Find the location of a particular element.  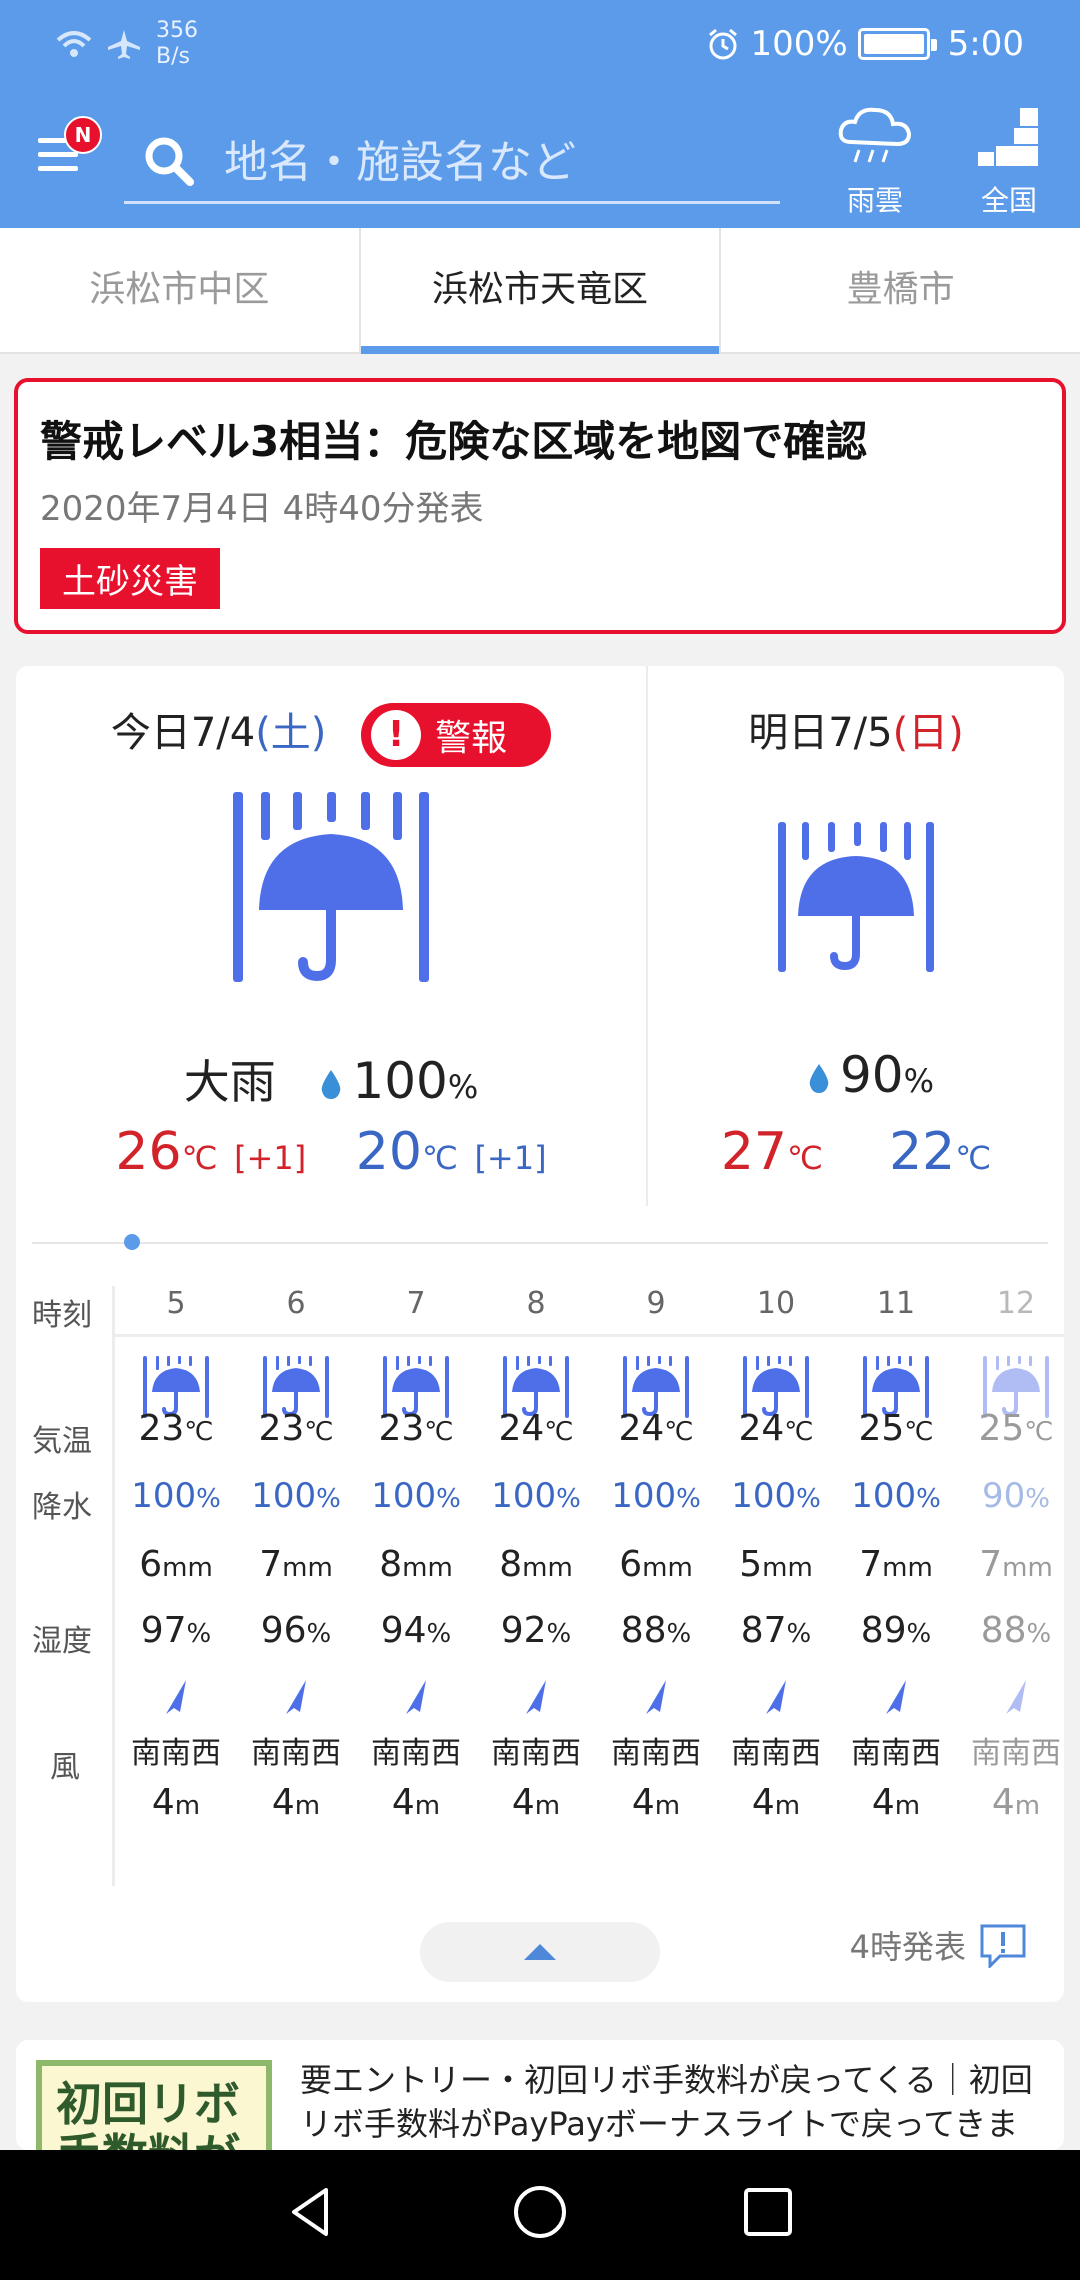

rain-umbrella-icon is located at coordinates (856, 897).